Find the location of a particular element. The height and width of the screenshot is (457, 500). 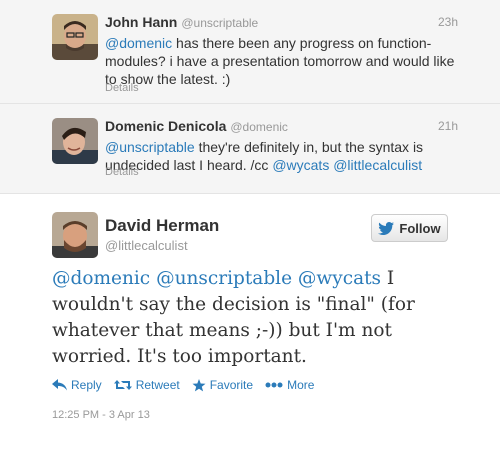

favorite-button: Favorite is located at coordinates (222, 385).